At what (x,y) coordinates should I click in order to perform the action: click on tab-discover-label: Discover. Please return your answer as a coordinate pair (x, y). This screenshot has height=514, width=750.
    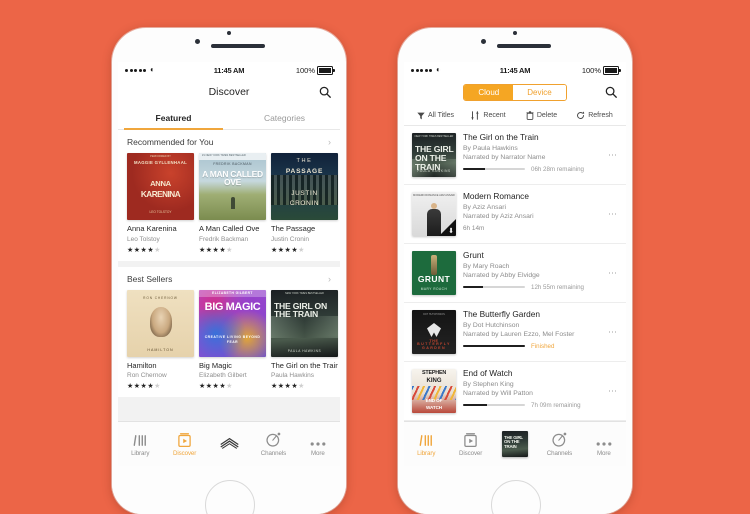
    Looking at the image, I should click on (470, 453).